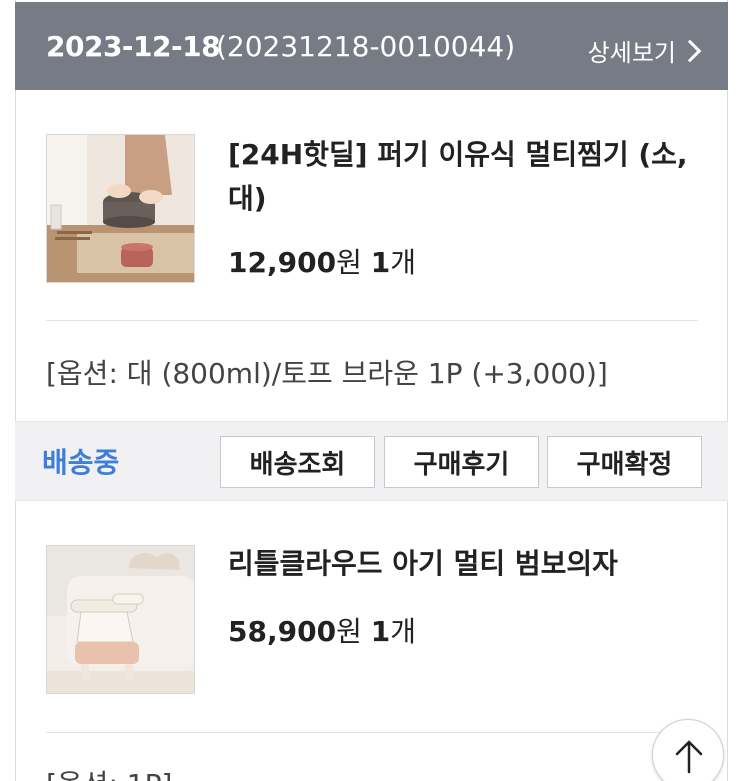  What do you see at coordinates (461, 462) in the screenshot?
I see `write-review-button: 구매후기` at bounding box center [461, 462].